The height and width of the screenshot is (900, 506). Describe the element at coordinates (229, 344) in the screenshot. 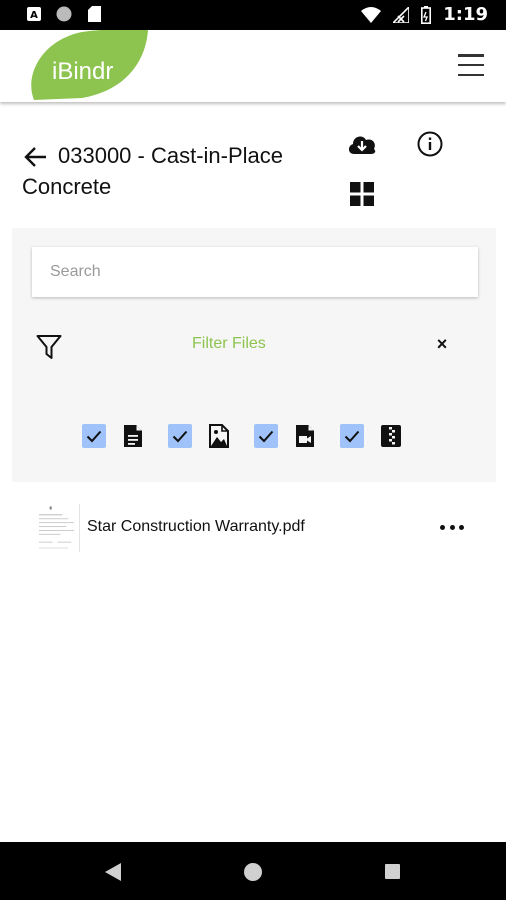

I see `filter-files-label: Filter Files` at that location.